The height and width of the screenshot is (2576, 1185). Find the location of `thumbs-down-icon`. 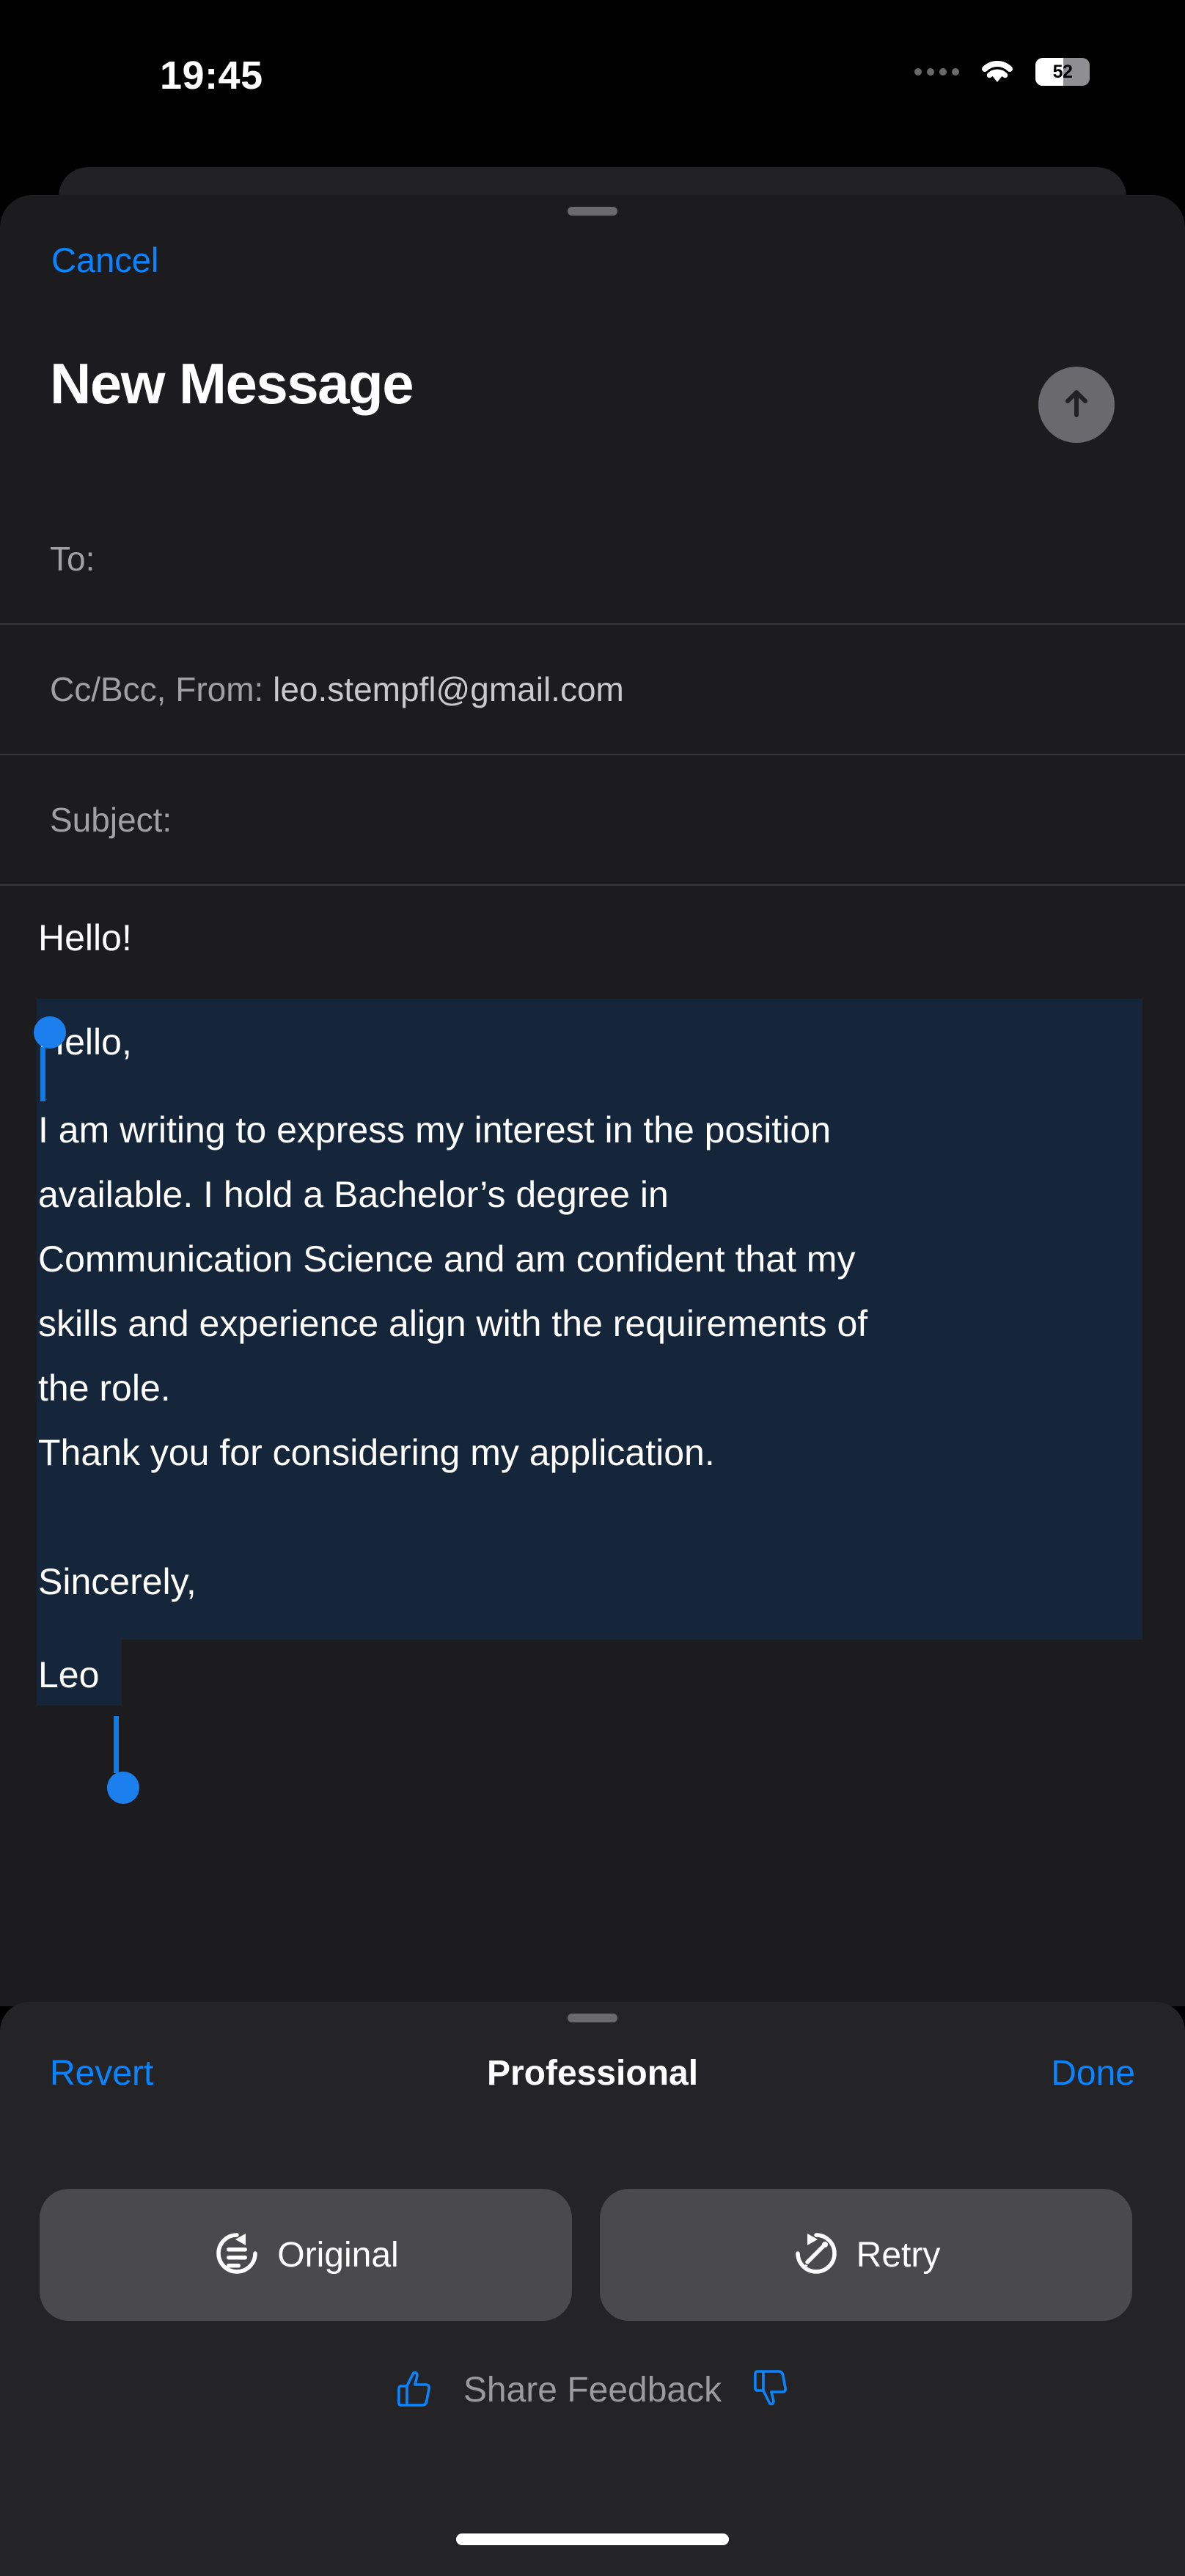

thumbs-down-icon is located at coordinates (771, 2390).